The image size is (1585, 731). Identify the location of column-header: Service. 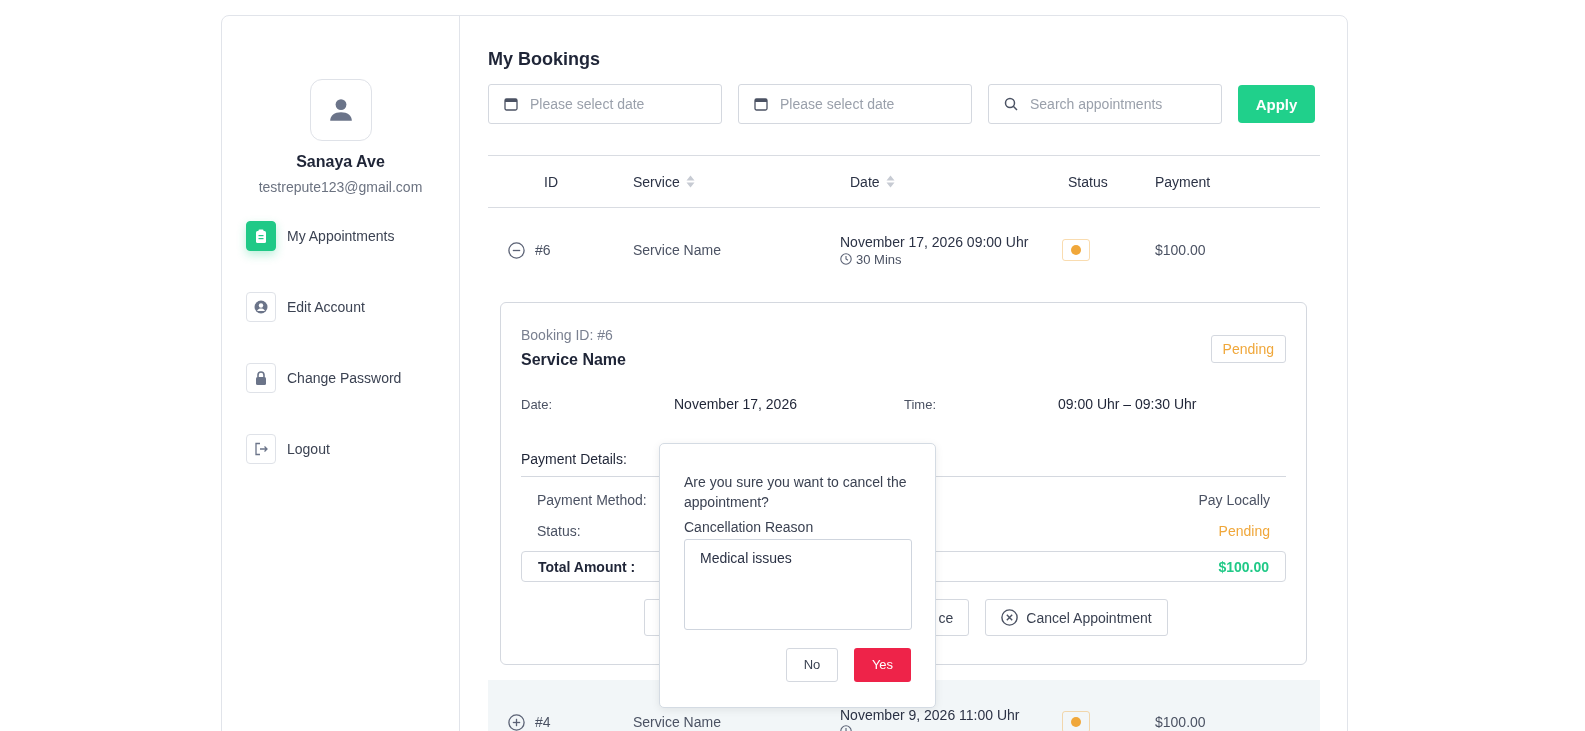
(664, 181).